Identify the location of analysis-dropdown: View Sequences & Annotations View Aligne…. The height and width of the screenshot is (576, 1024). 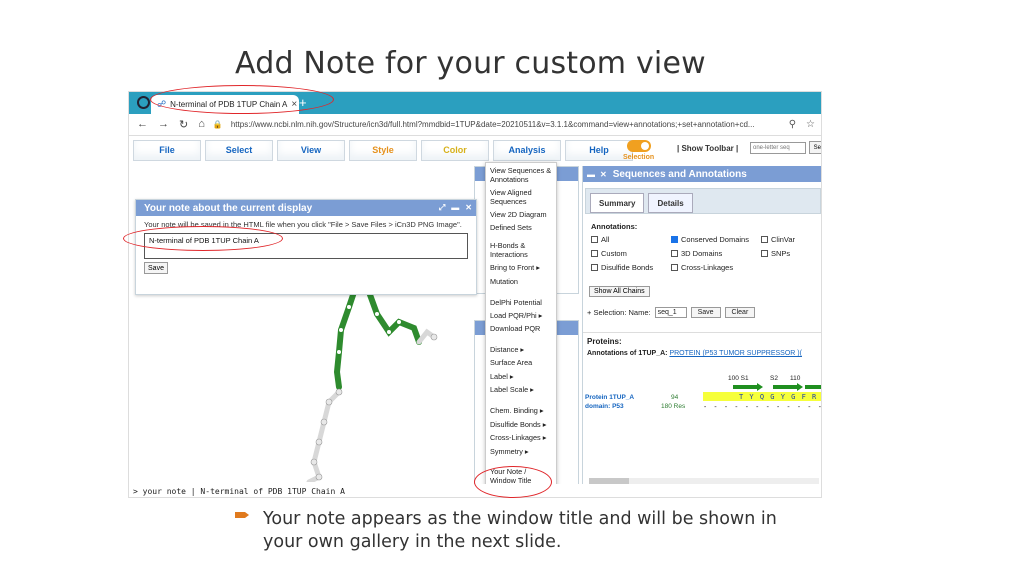
(521, 329).